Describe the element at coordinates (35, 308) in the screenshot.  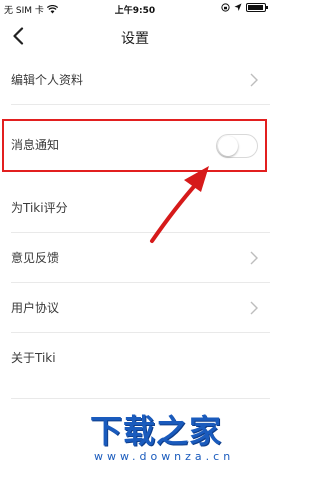
I see `settings-item-label: 用户协议` at that location.